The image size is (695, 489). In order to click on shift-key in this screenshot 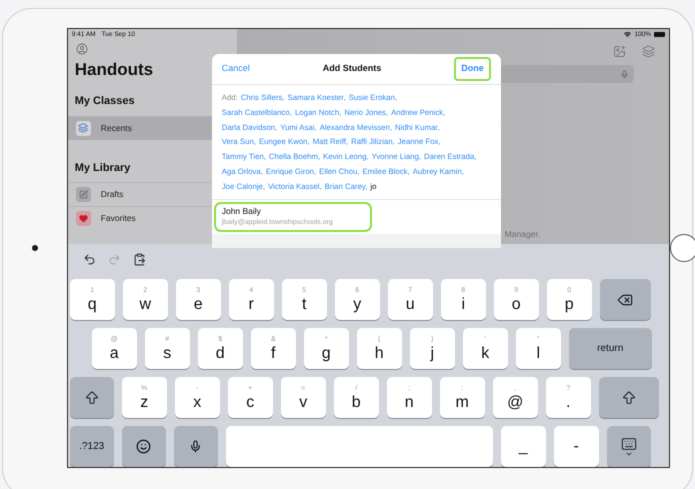, I will do `click(92, 397)`.